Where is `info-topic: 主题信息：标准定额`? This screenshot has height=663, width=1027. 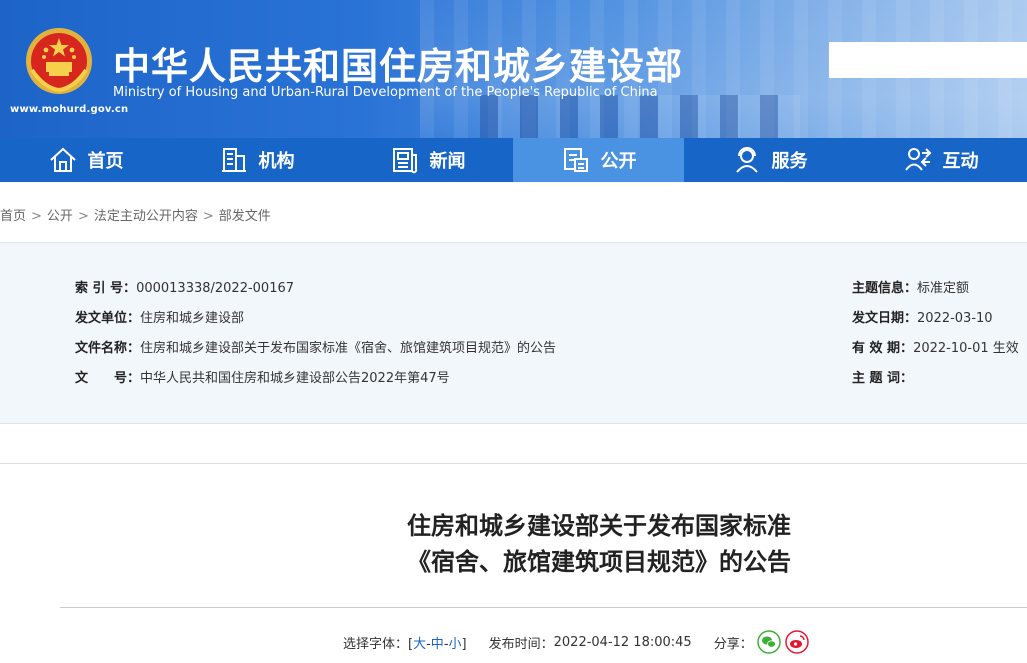 info-topic: 主题信息：标准定额 is located at coordinates (910, 286).